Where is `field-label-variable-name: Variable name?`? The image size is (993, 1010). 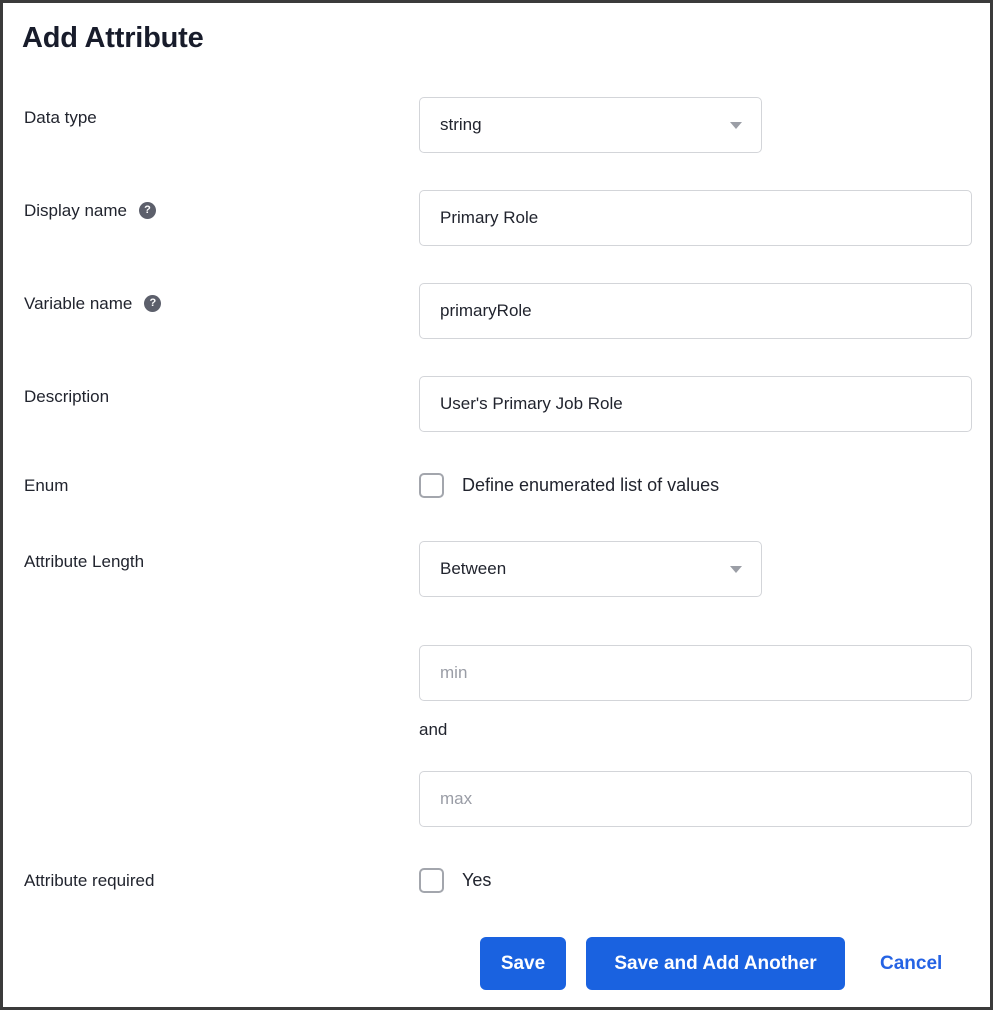 field-label-variable-name: Variable name? is located at coordinates (93, 304).